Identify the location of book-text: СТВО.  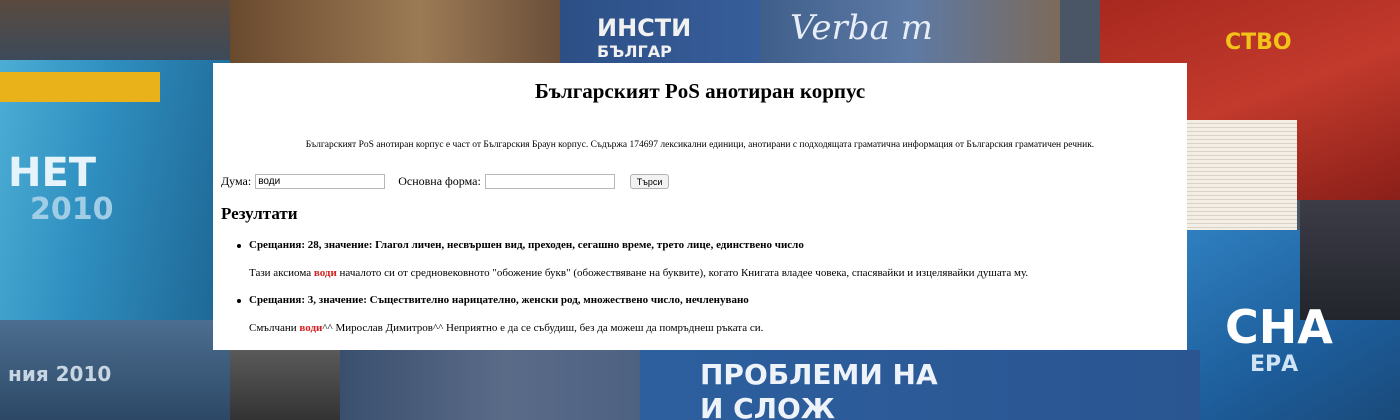
(1258, 42).